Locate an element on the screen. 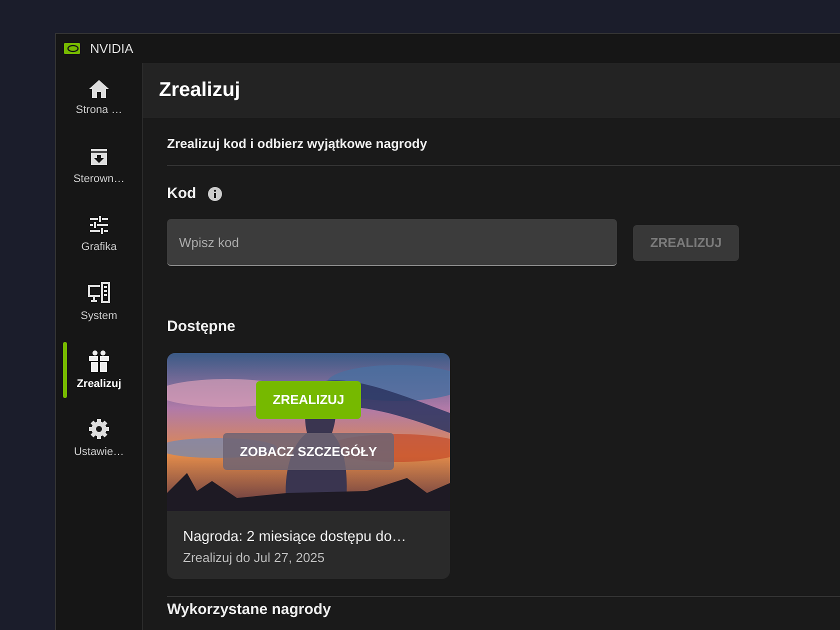 The height and width of the screenshot is (630, 840). sliders-icon is located at coordinates (99, 225).